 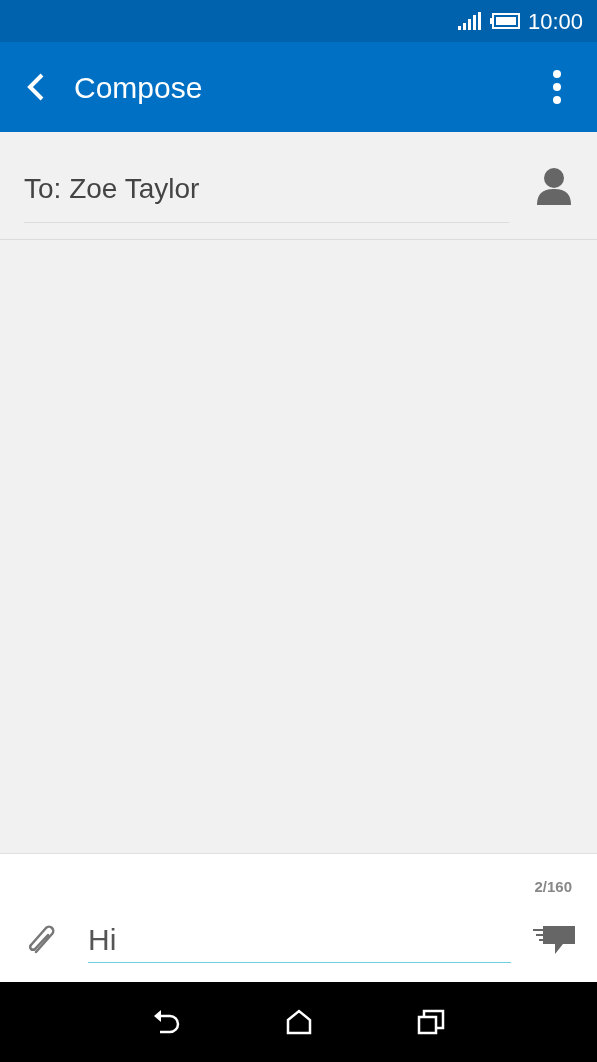 What do you see at coordinates (430, 1022) in the screenshot?
I see `recent-apps-icon` at bounding box center [430, 1022].